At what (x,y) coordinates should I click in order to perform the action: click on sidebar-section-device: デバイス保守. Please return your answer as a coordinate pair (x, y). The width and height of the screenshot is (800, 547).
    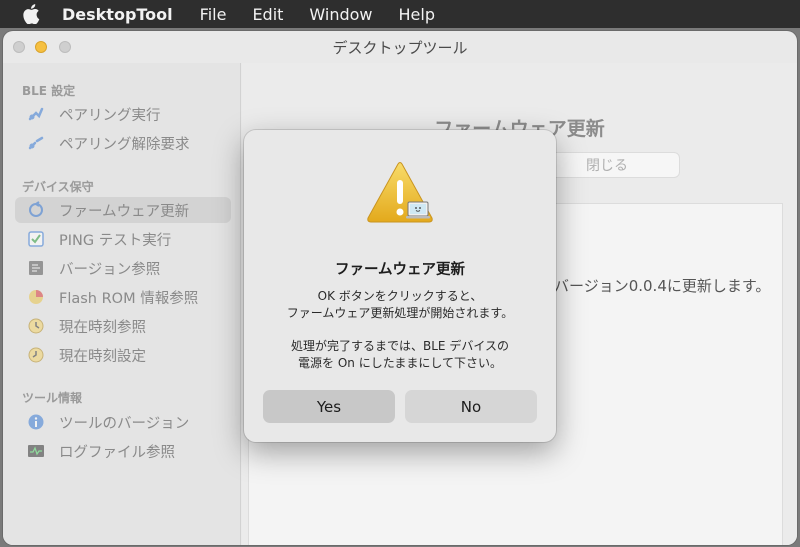
    Looking at the image, I should click on (58, 187).